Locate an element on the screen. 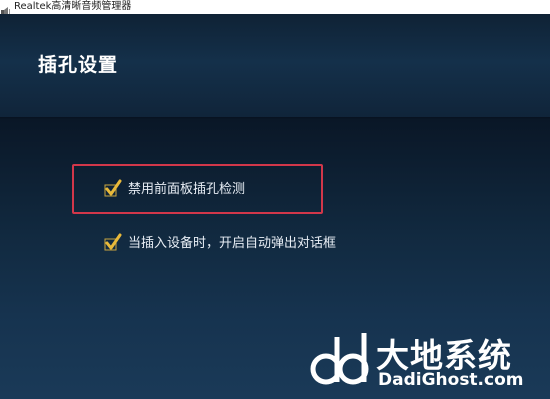  auto-popup-dialog-checkbox: 当插入设备时，开启自动弹出对话框 is located at coordinates (220, 241).